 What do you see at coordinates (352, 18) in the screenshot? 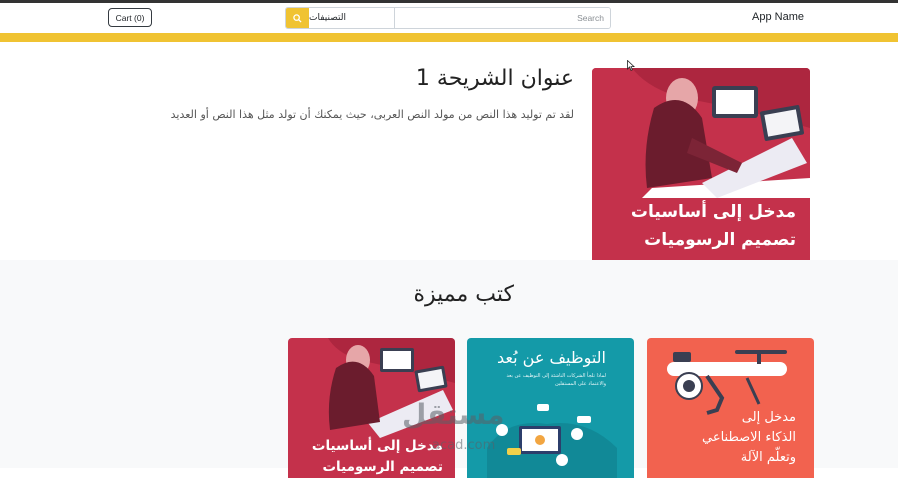
I see `categories-select: التصنيفات` at bounding box center [352, 18].